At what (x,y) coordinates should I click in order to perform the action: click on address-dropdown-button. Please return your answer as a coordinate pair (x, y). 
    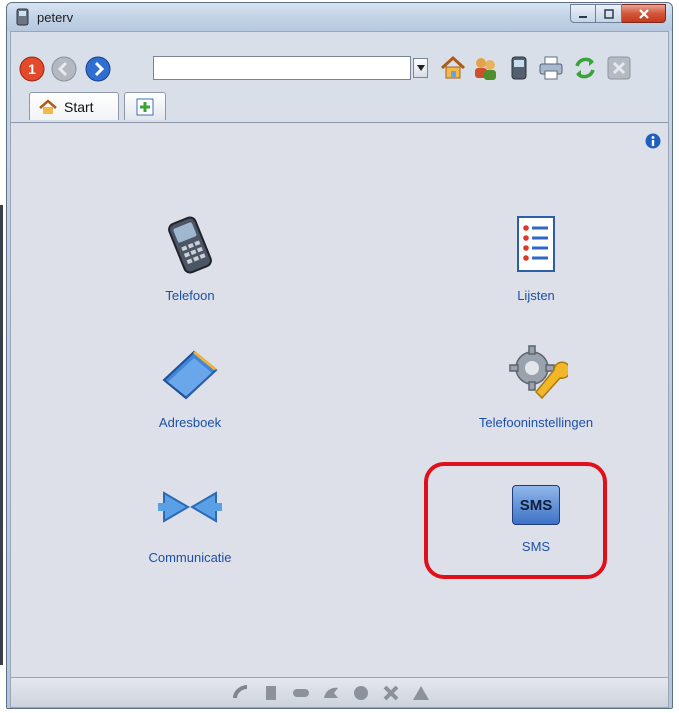
    Looking at the image, I should click on (420, 68).